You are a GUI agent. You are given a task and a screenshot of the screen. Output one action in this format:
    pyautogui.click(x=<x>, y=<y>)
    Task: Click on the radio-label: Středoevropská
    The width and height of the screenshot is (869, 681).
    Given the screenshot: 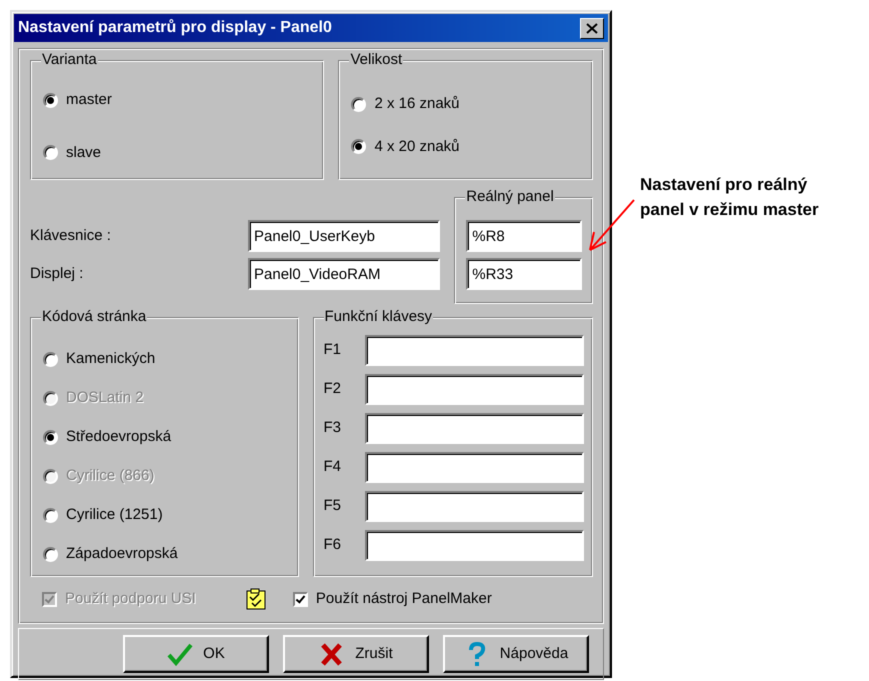 What is the action you would take?
    pyautogui.click(x=119, y=437)
    